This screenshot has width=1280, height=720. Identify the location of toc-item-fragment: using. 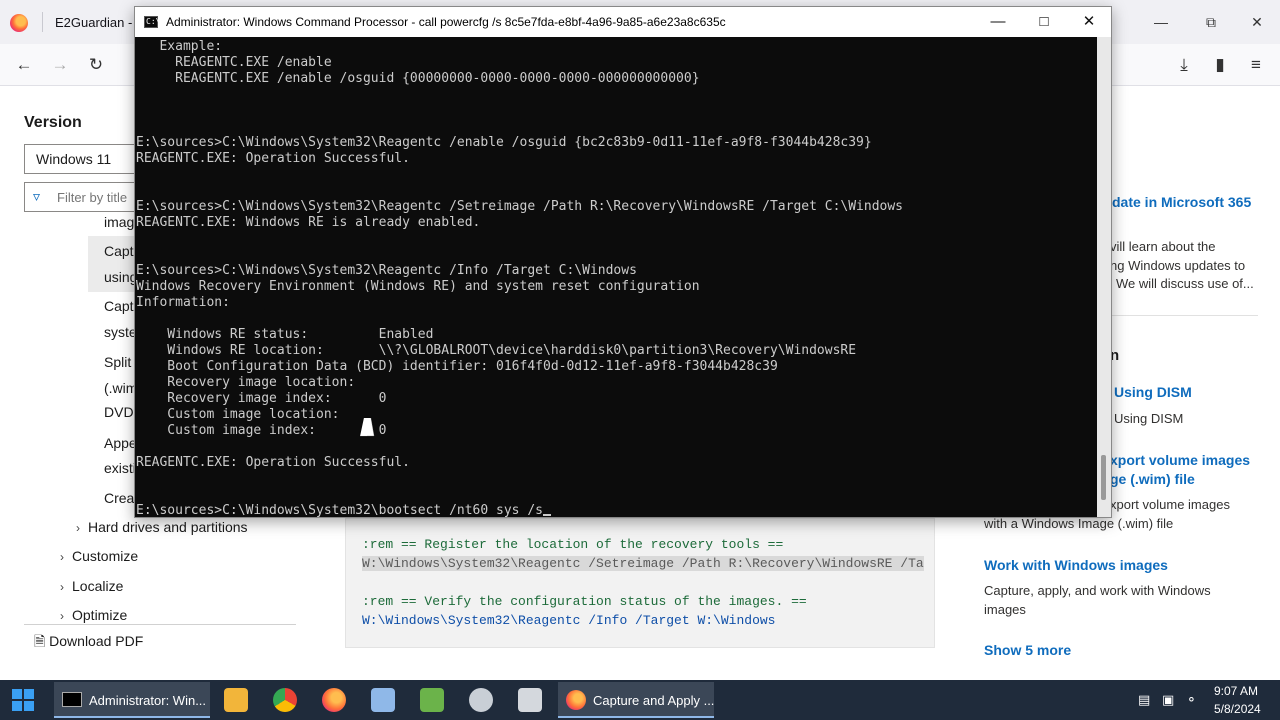
(120, 277).